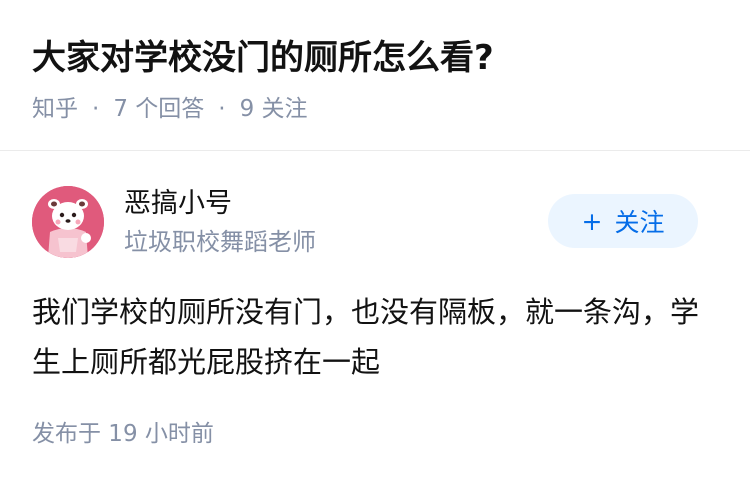  What do you see at coordinates (592, 221) in the screenshot?
I see `plus-icon: +` at bounding box center [592, 221].